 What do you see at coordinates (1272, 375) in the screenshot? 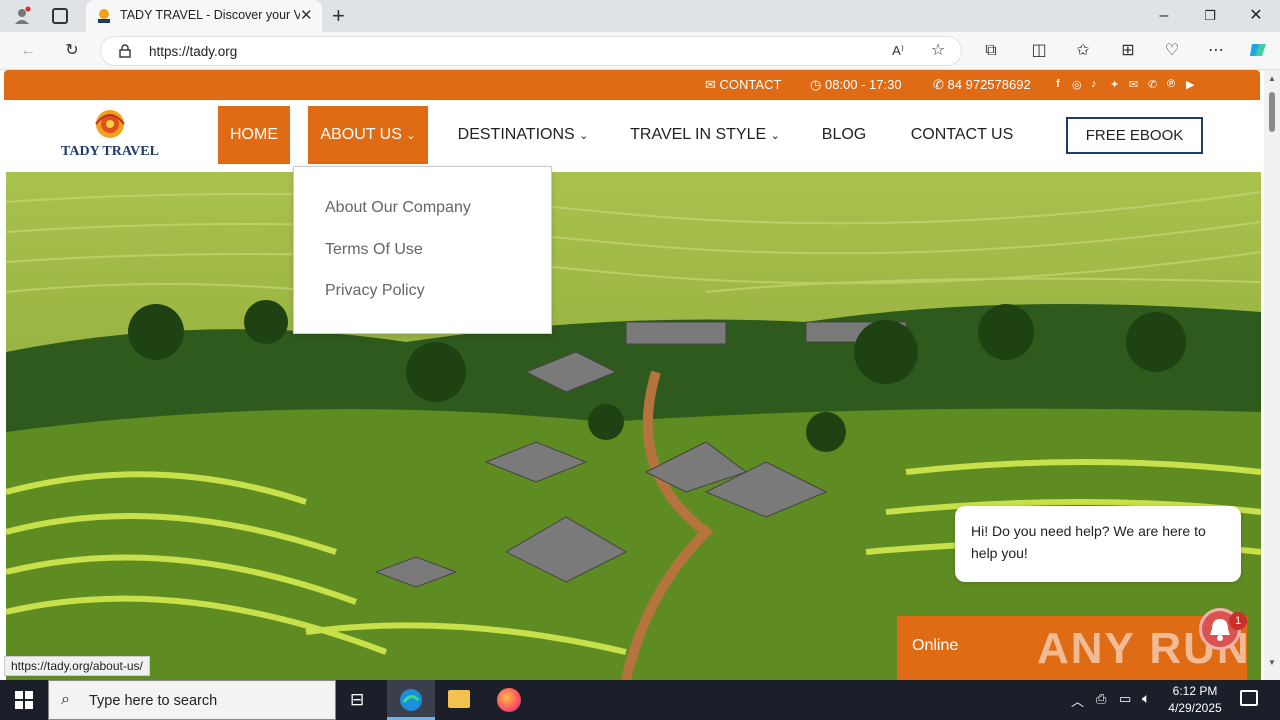
I see `page-scrollbar: ▲ ▼` at bounding box center [1272, 375].